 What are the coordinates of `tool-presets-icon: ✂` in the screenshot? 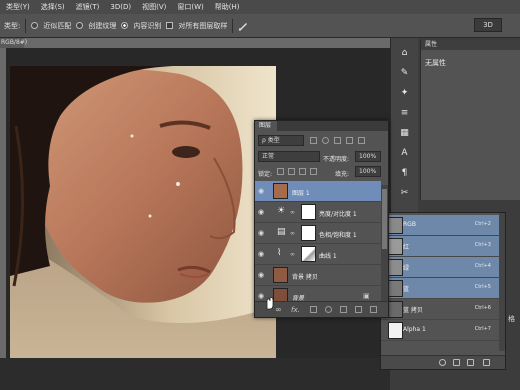 It's located at (405, 193).